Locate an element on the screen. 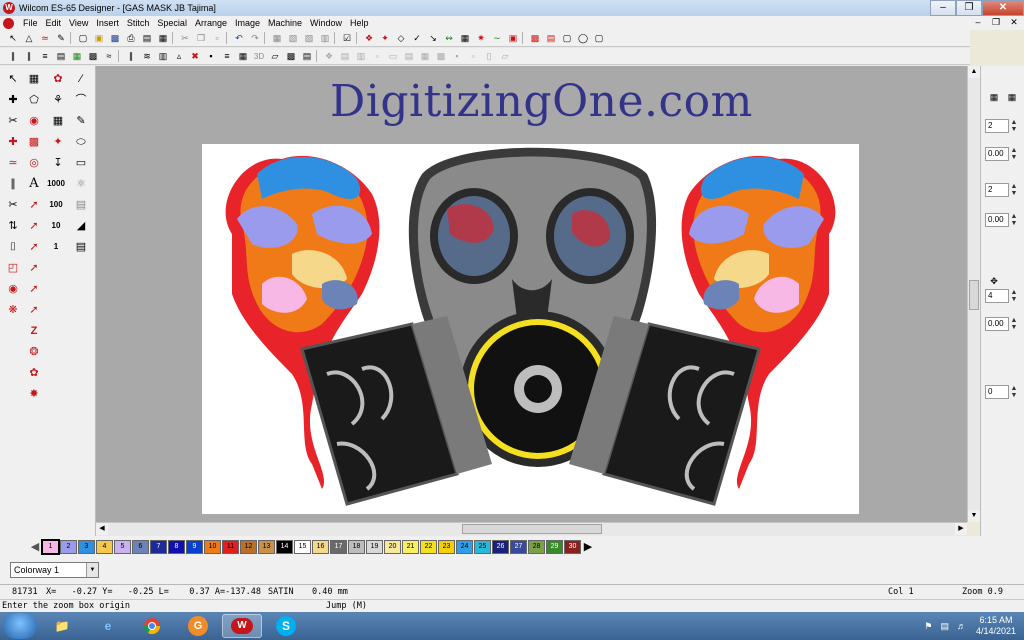 The width and height of the screenshot is (1024, 640). fill-icon: ▤ is located at coordinates (61, 56).